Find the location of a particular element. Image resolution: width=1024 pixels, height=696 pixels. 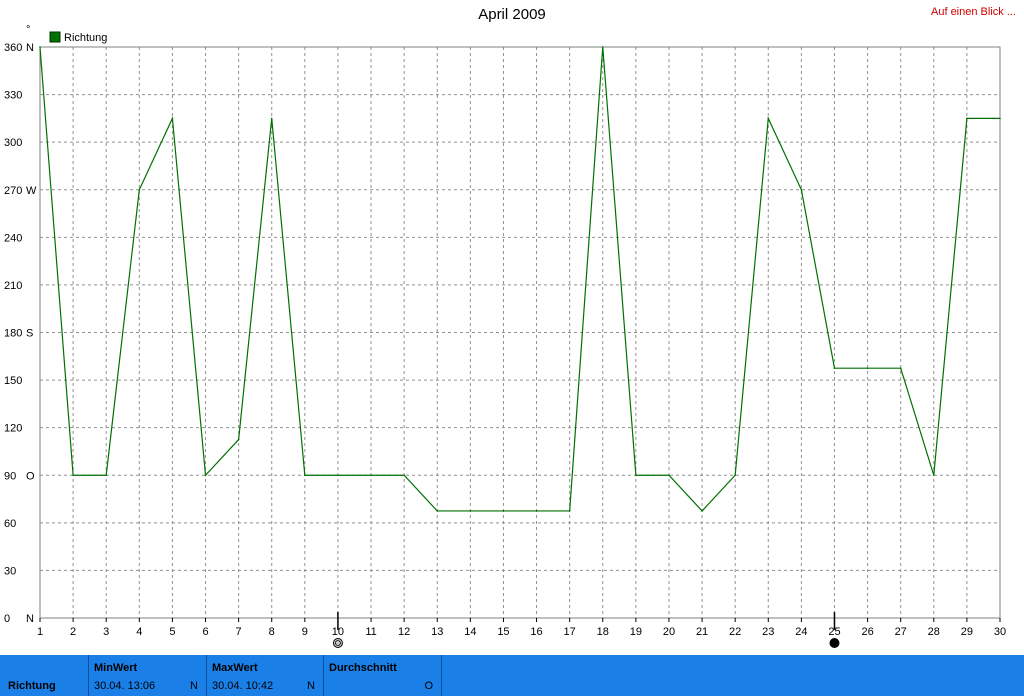

x-tick-label: 19 is located at coordinates (636, 632).